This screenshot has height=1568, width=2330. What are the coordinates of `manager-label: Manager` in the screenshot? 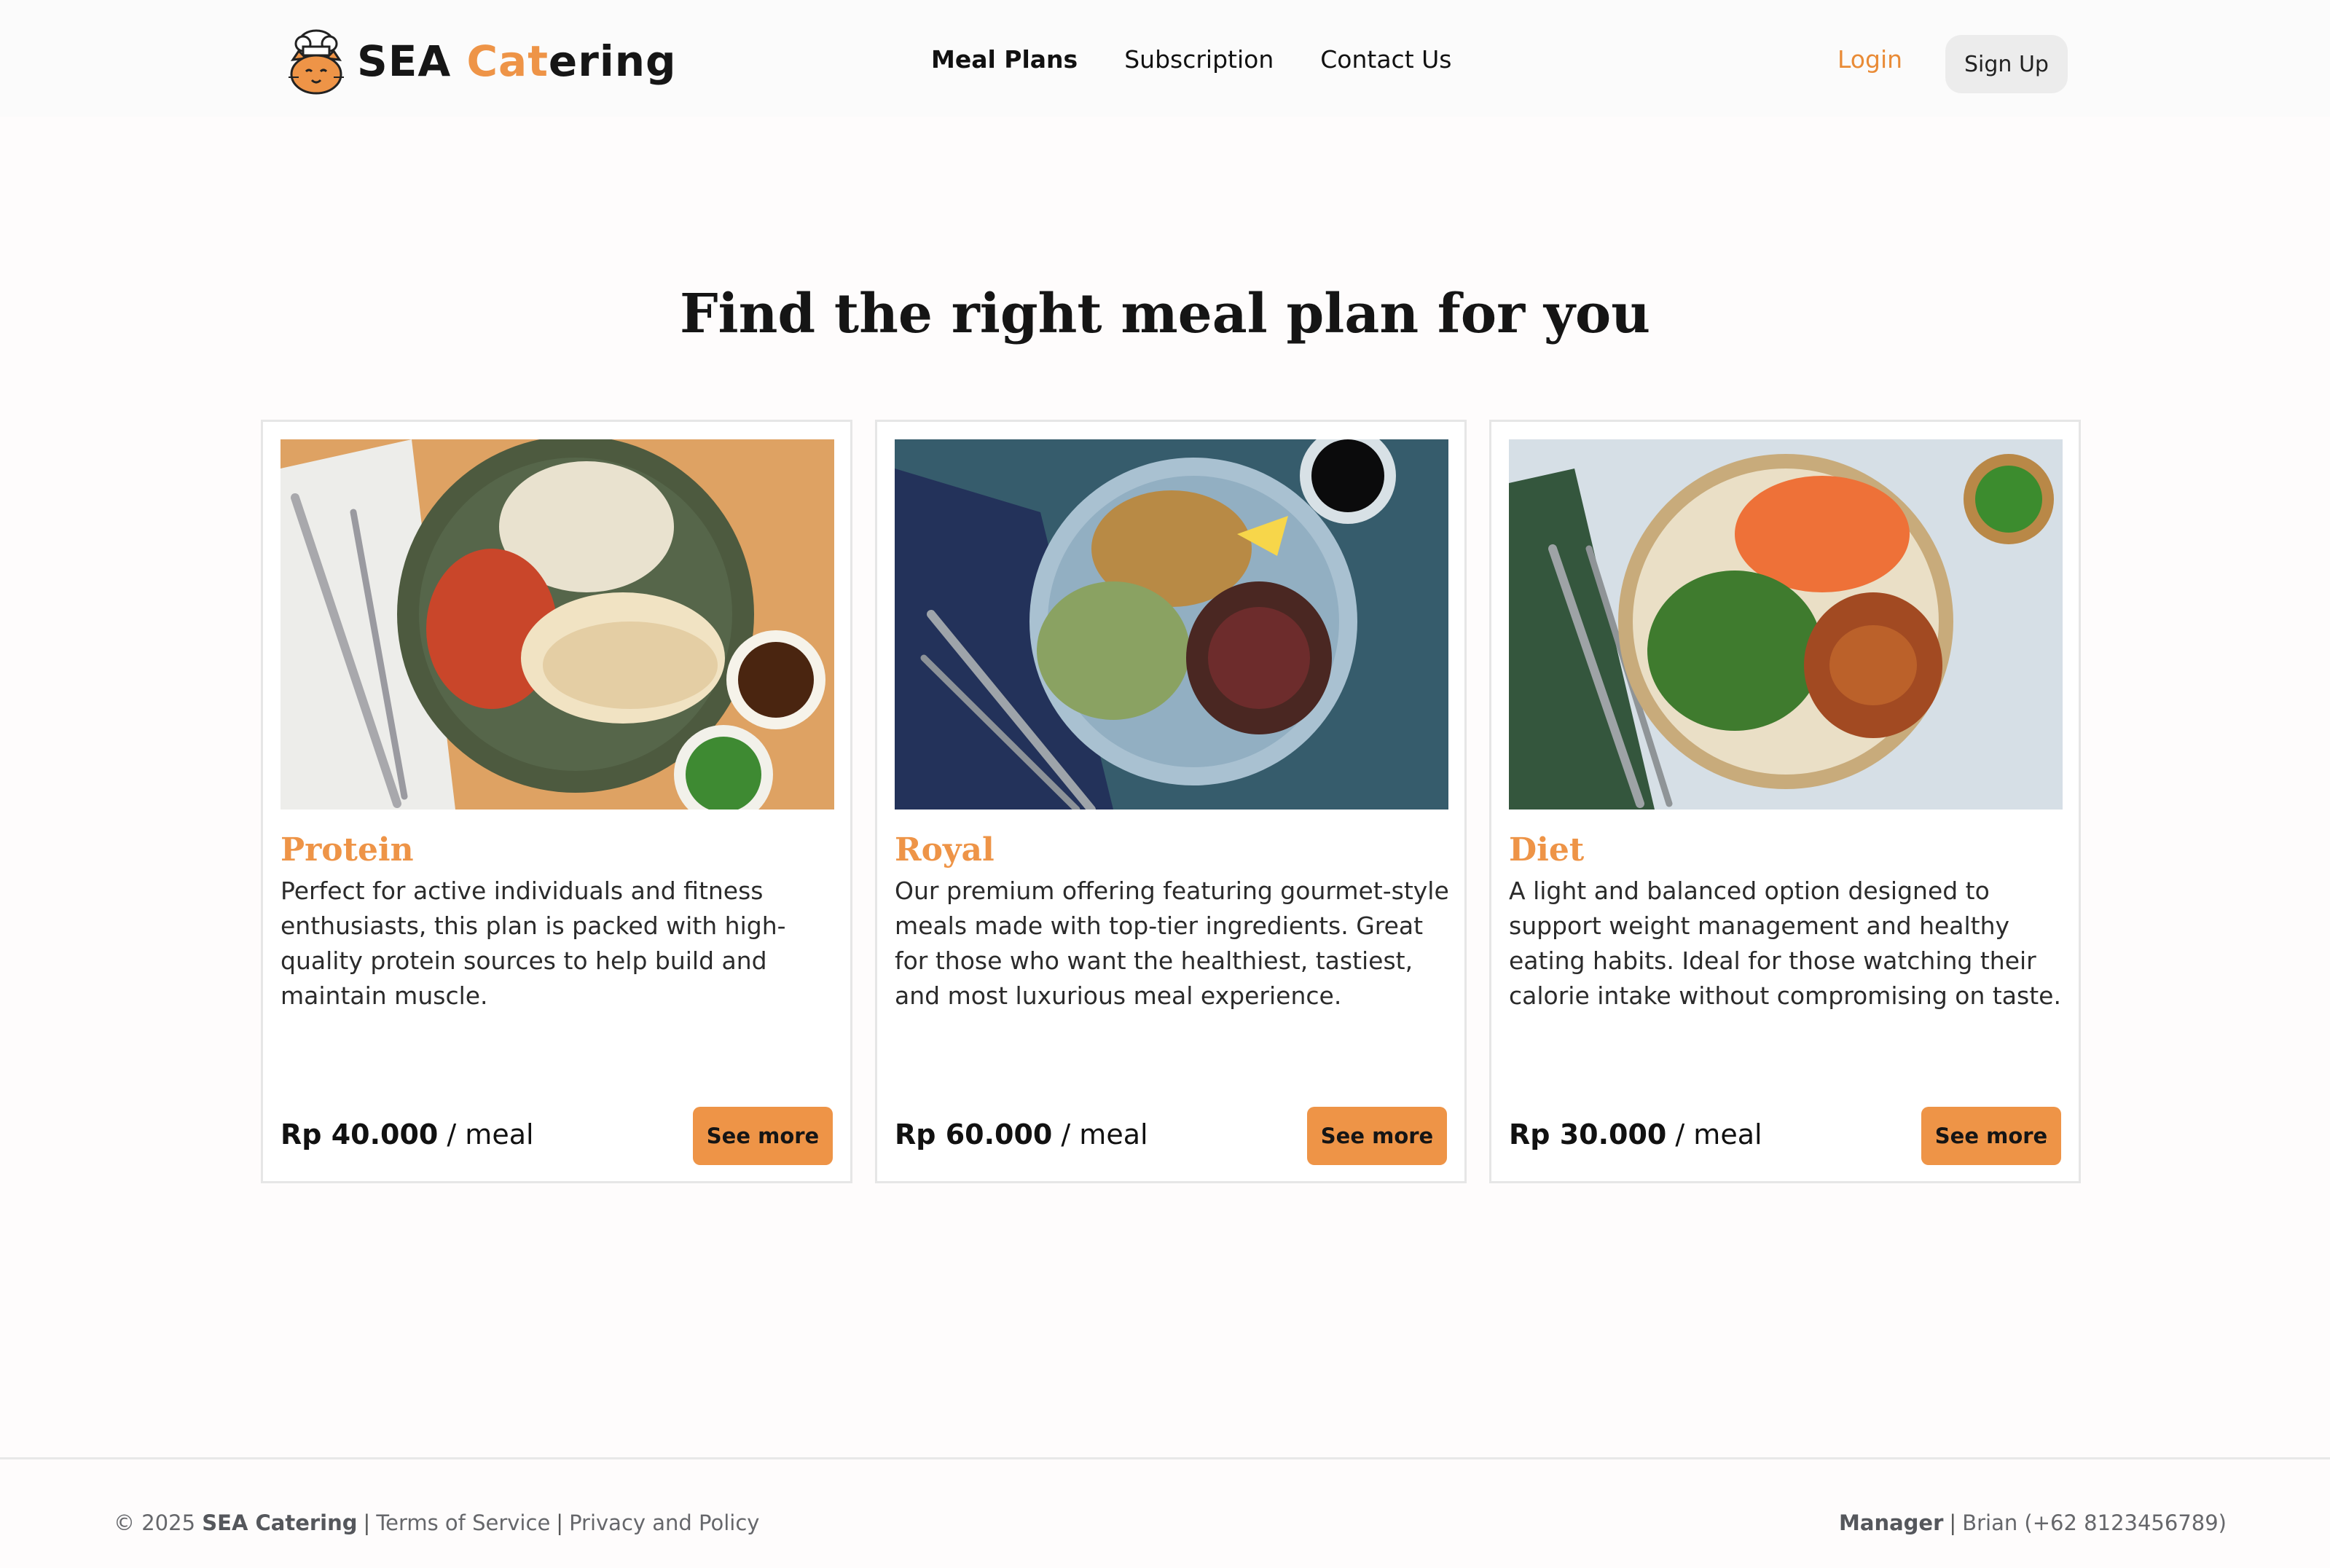 It's located at (1892, 1522).